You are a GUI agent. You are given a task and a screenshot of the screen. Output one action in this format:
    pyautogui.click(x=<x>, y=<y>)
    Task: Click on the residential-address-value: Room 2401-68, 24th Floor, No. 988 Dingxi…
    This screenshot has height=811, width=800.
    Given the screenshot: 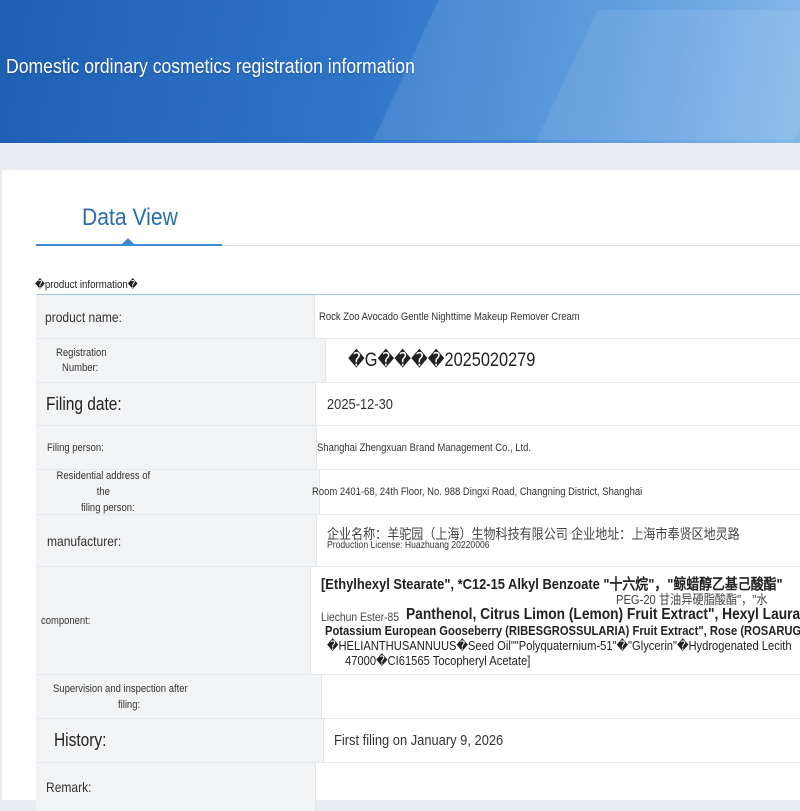 What is the action you would take?
    pyautogui.click(x=477, y=492)
    